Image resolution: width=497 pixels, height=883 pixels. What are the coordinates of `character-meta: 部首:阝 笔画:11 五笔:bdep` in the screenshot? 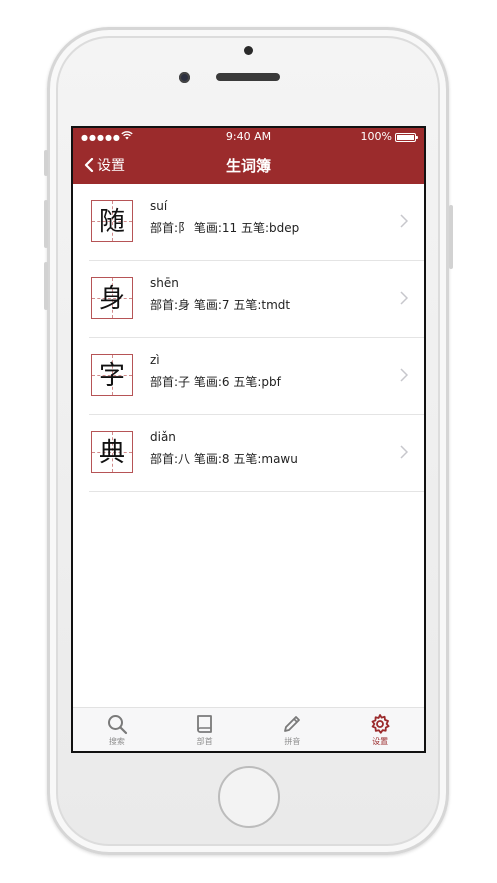 It's located at (225, 228).